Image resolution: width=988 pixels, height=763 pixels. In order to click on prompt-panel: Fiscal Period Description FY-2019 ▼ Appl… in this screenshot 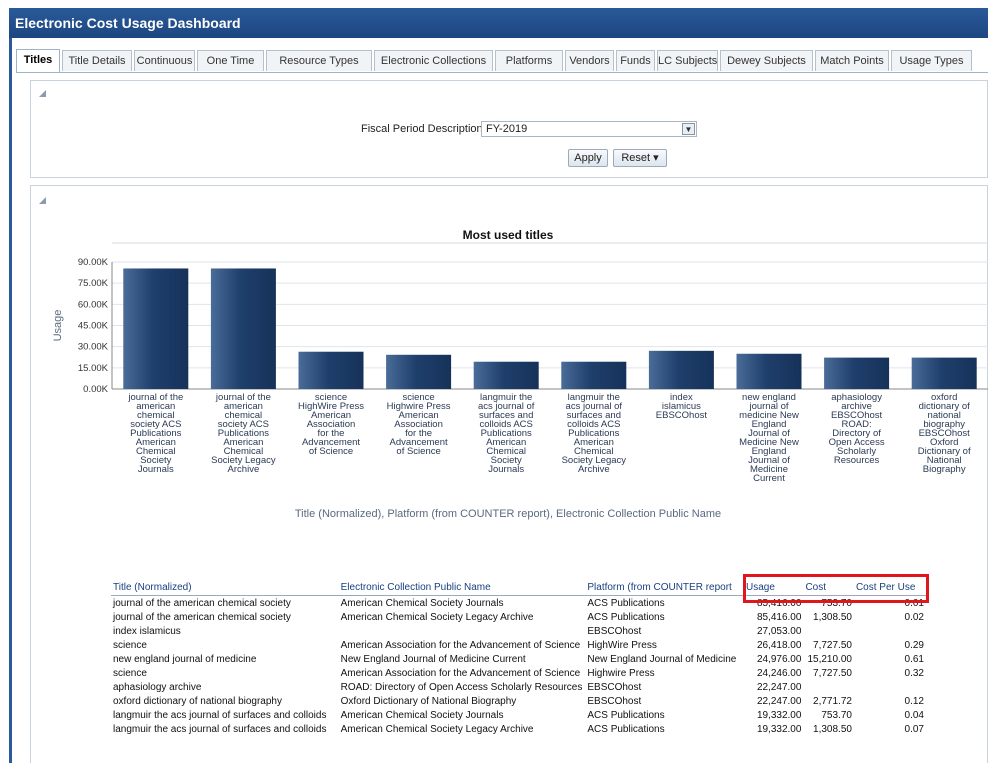, I will do `click(509, 129)`.